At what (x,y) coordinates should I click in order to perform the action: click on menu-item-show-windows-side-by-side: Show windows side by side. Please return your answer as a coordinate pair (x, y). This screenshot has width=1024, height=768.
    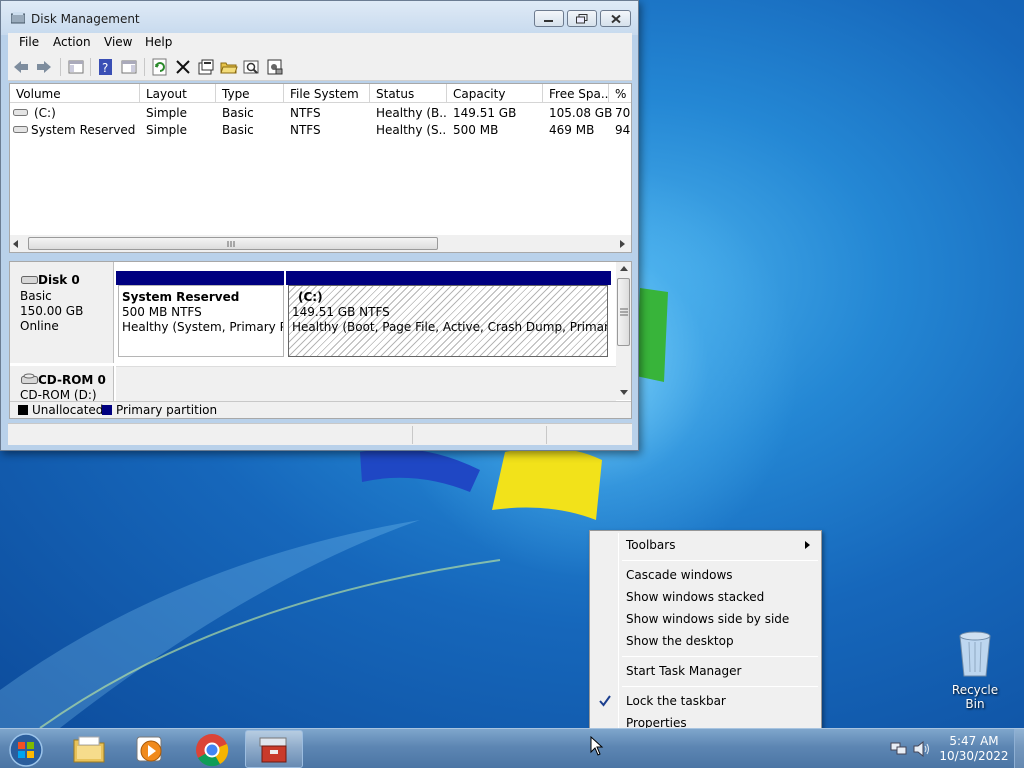
    Looking at the image, I should click on (705, 619).